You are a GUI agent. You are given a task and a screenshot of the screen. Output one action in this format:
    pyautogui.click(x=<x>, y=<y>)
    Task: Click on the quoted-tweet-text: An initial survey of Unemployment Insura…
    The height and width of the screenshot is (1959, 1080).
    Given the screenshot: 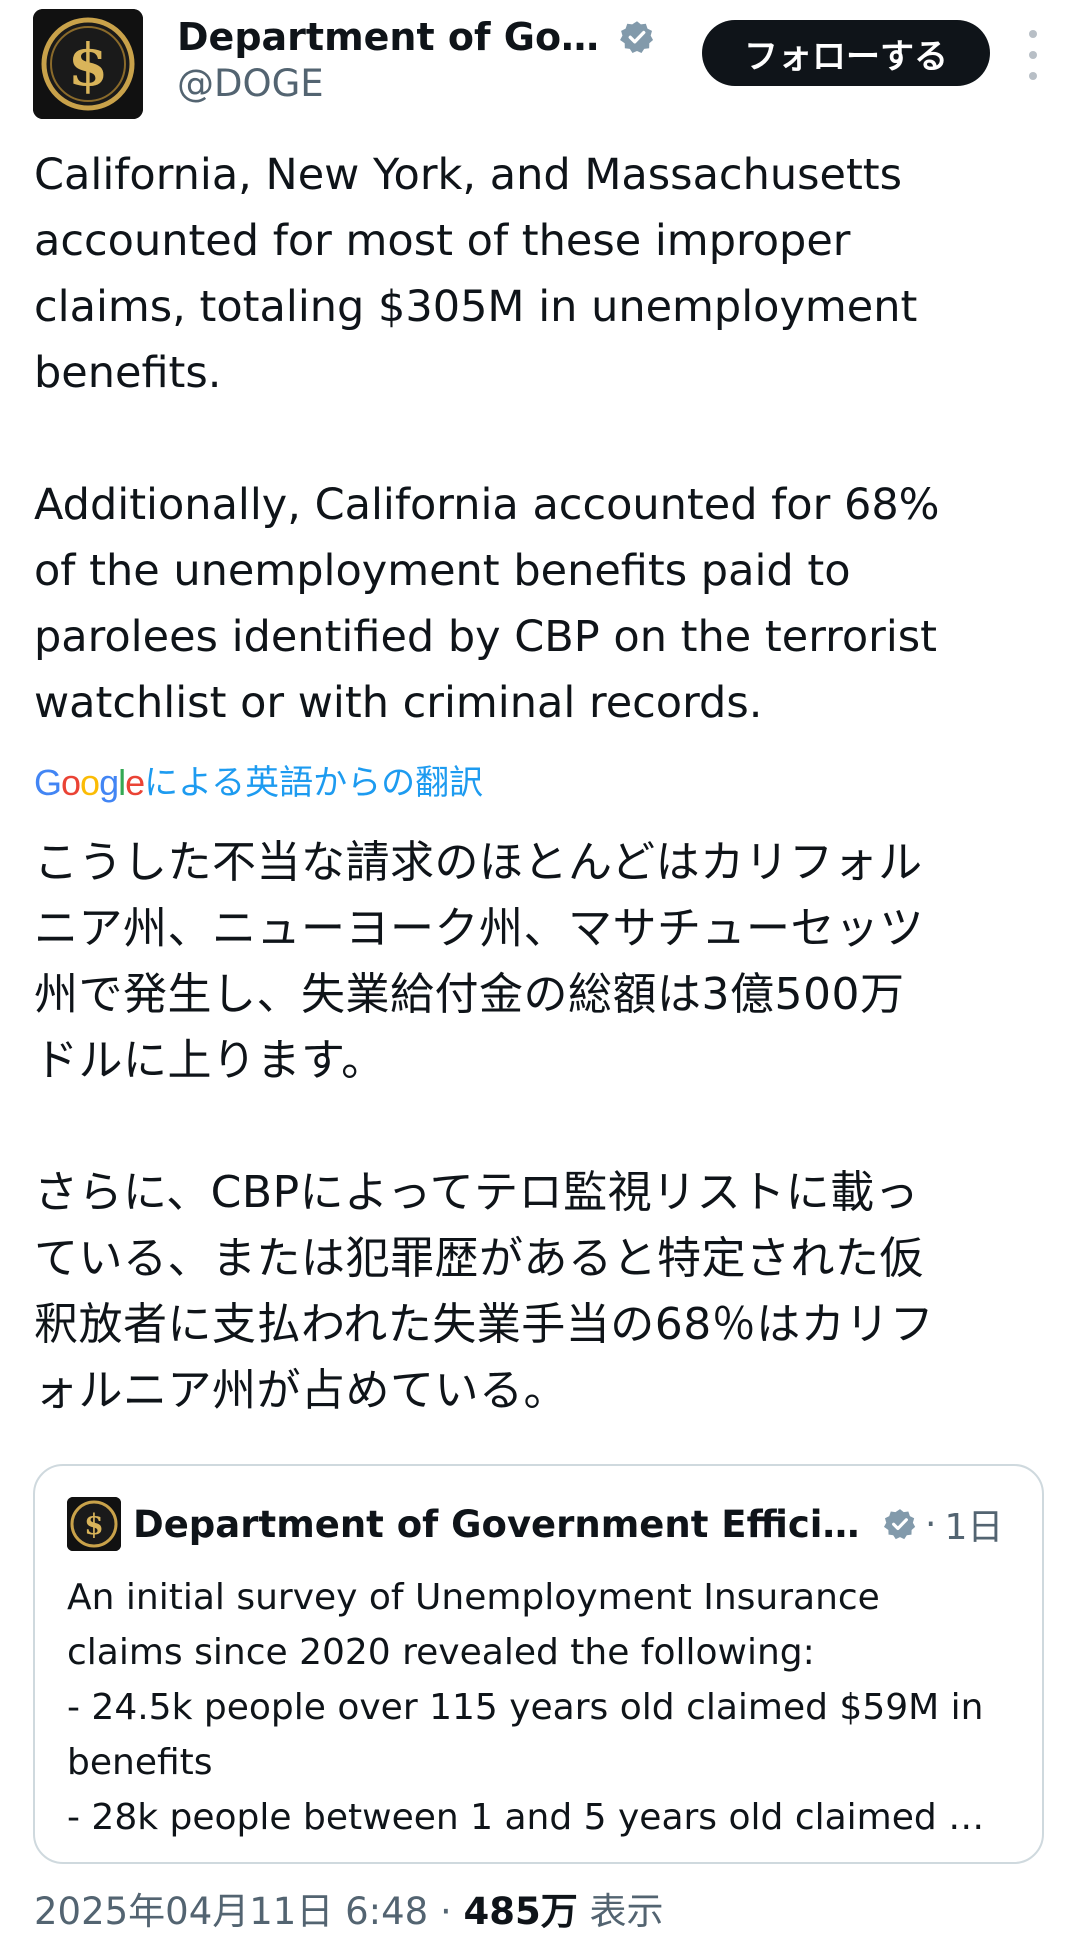 What is the action you would take?
    pyautogui.click(x=547, y=1707)
    